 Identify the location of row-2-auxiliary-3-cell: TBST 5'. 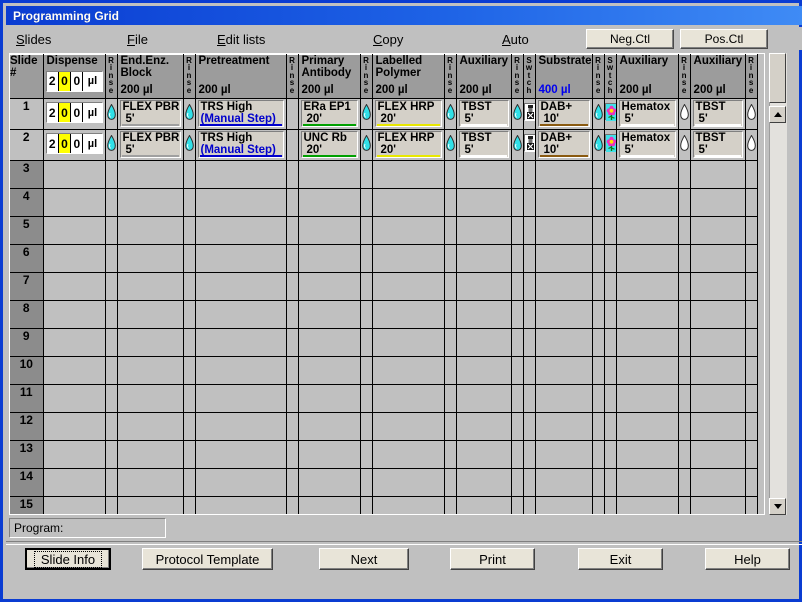
(717, 144).